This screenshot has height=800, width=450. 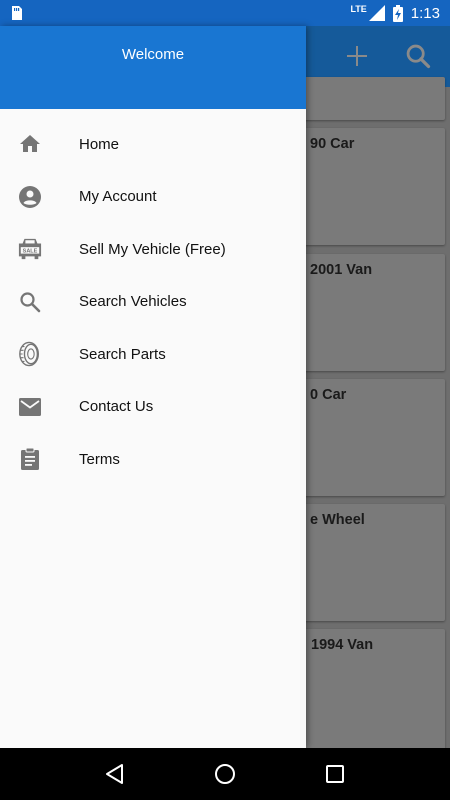 I want to click on recents-icon, so click(x=335, y=774).